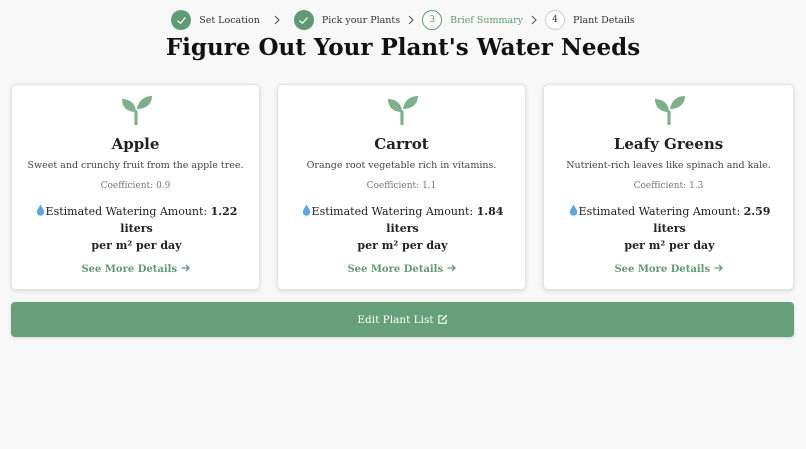  What do you see at coordinates (395, 319) in the screenshot?
I see `edit-plant-list-label: Edit Plant List` at bounding box center [395, 319].